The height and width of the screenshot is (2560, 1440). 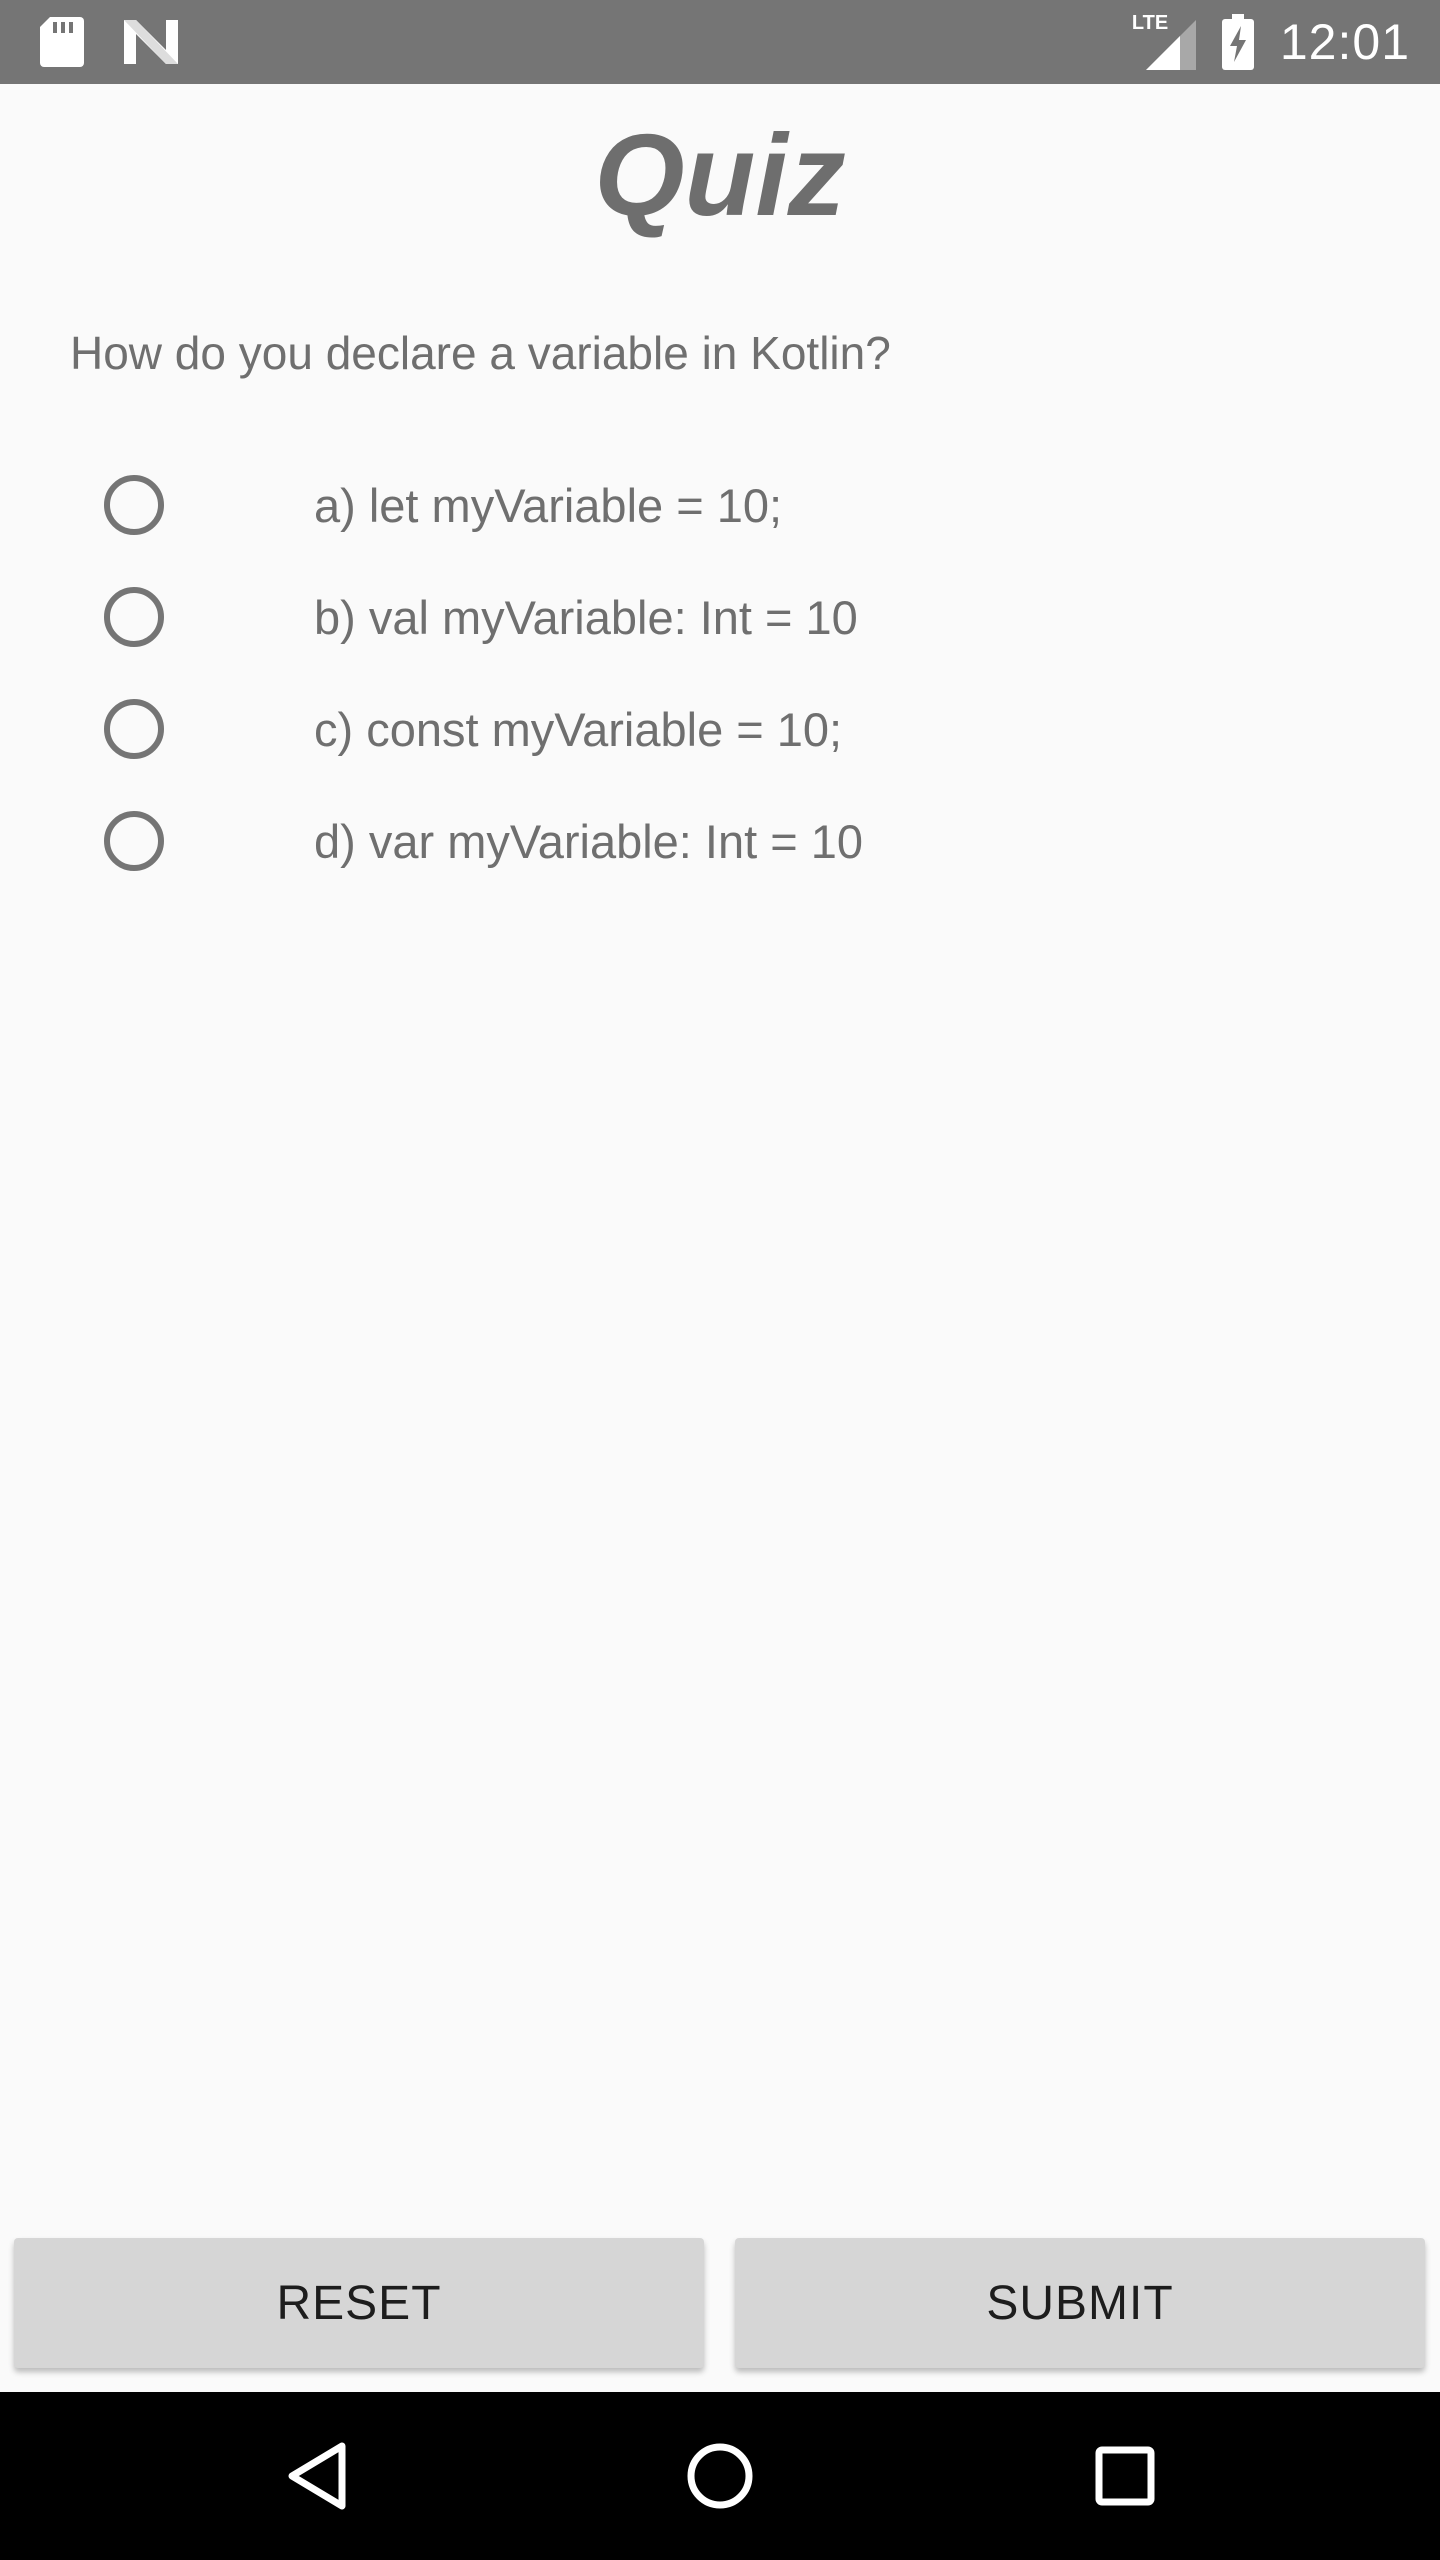 What do you see at coordinates (134, 841) in the screenshot?
I see `radio-button-d` at bounding box center [134, 841].